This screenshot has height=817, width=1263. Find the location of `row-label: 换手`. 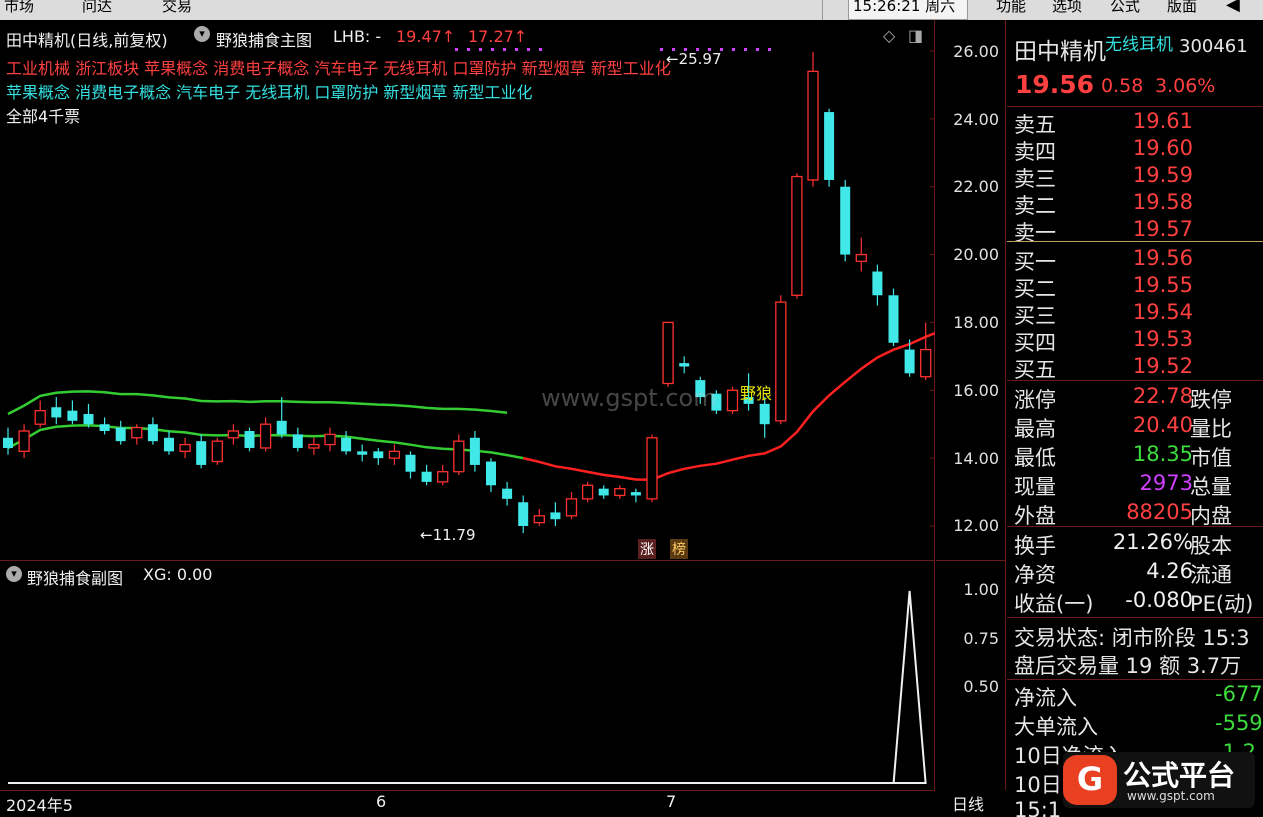

row-label: 换手 is located at coordinates (1035, 546).